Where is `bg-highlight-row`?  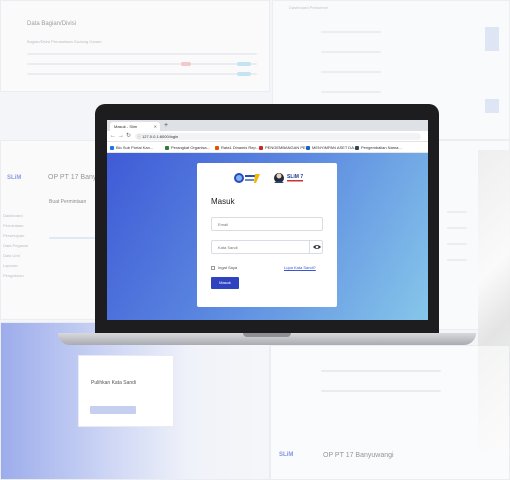
bg-highlight-row is located at coordinates (72, 238).